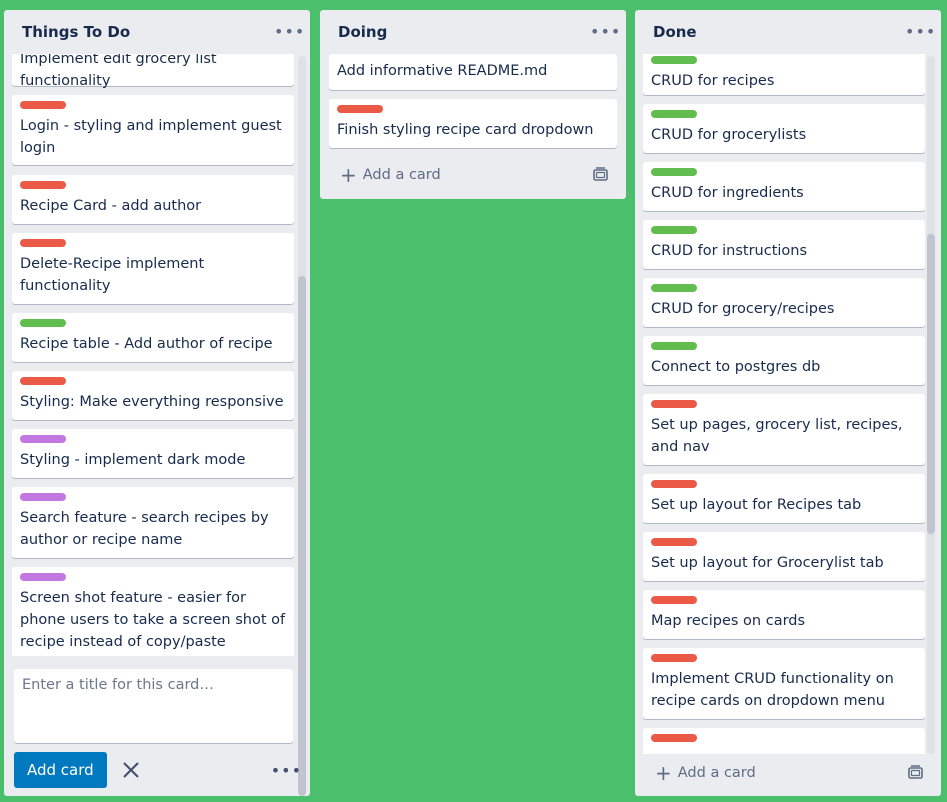 This screenshot has width=947, height=802. I want to click on card-title: Set up layout for Grocerylist tab, so click(767, 563).